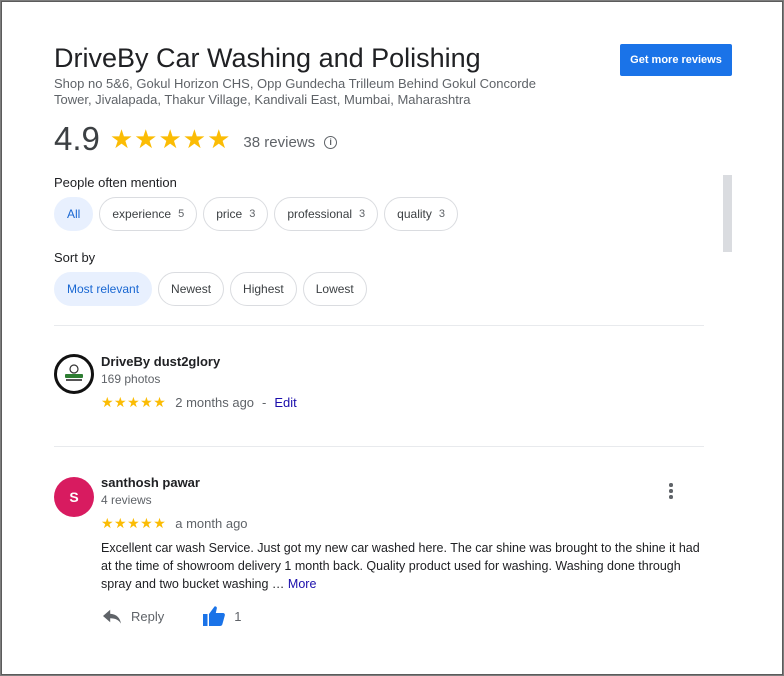 The width and height of the screenshot is (784, 676). Describe the element at coordinates (115, 182) in the screenshot. I see `mentions-label: People often mention` at that location.